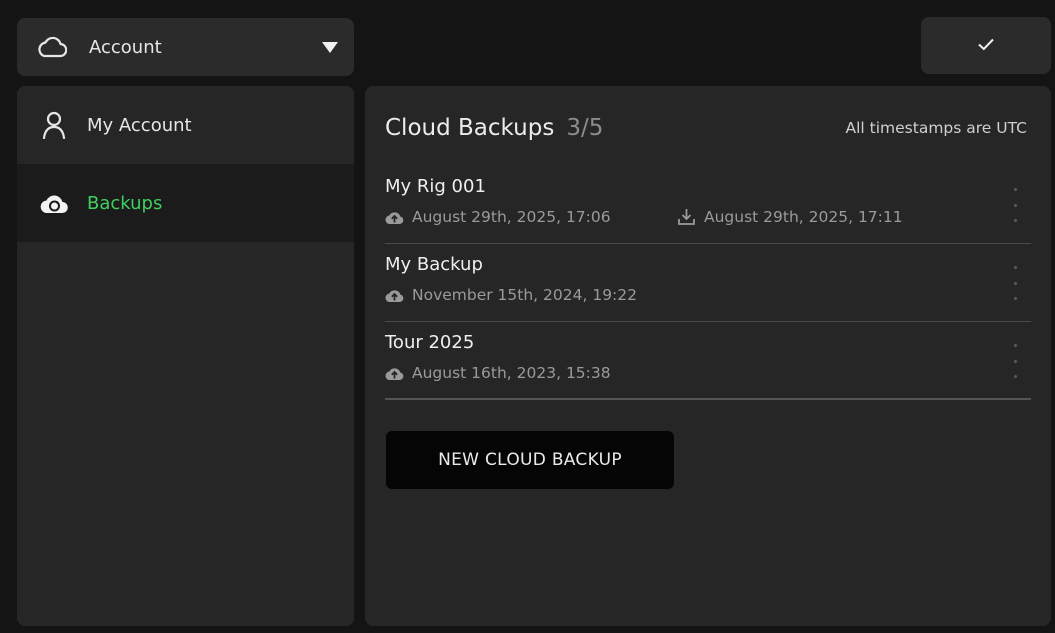 The width and height of the screenshot is (1055, 633). I want to click on download-info: August 29th, 2025, 17:11, so click(790, 217).